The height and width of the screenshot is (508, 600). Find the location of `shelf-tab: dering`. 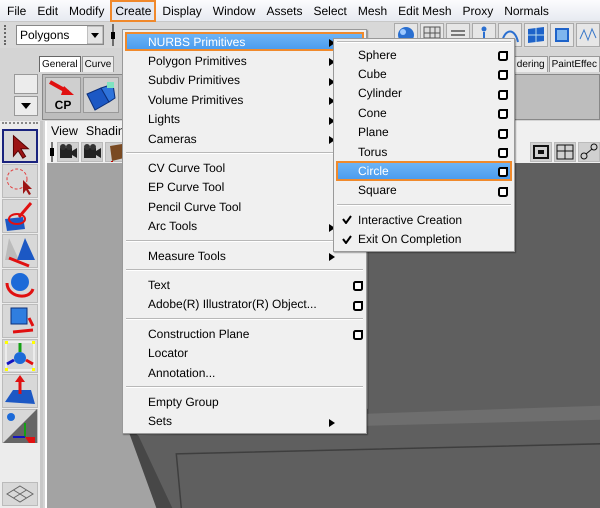

shelf-tab: dering is located at coordinates (531, 64).